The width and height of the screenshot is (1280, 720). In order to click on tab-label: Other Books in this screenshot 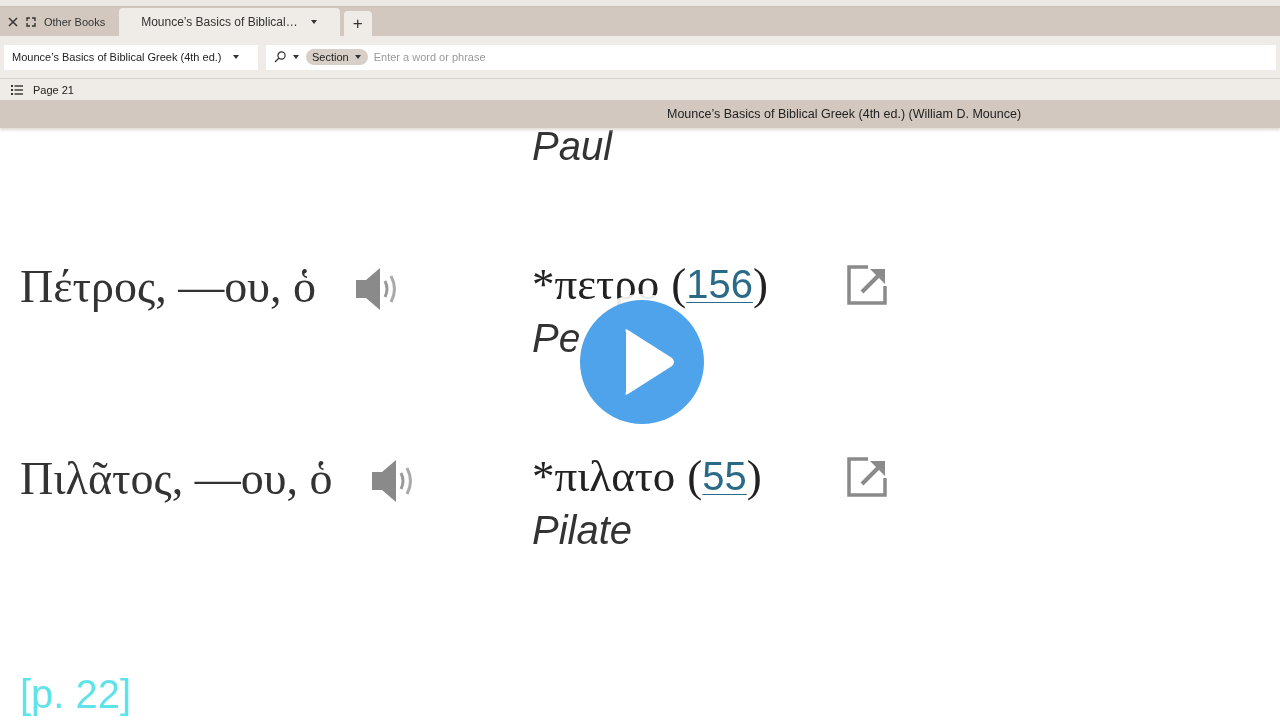, I will do `click(75, 21)`.